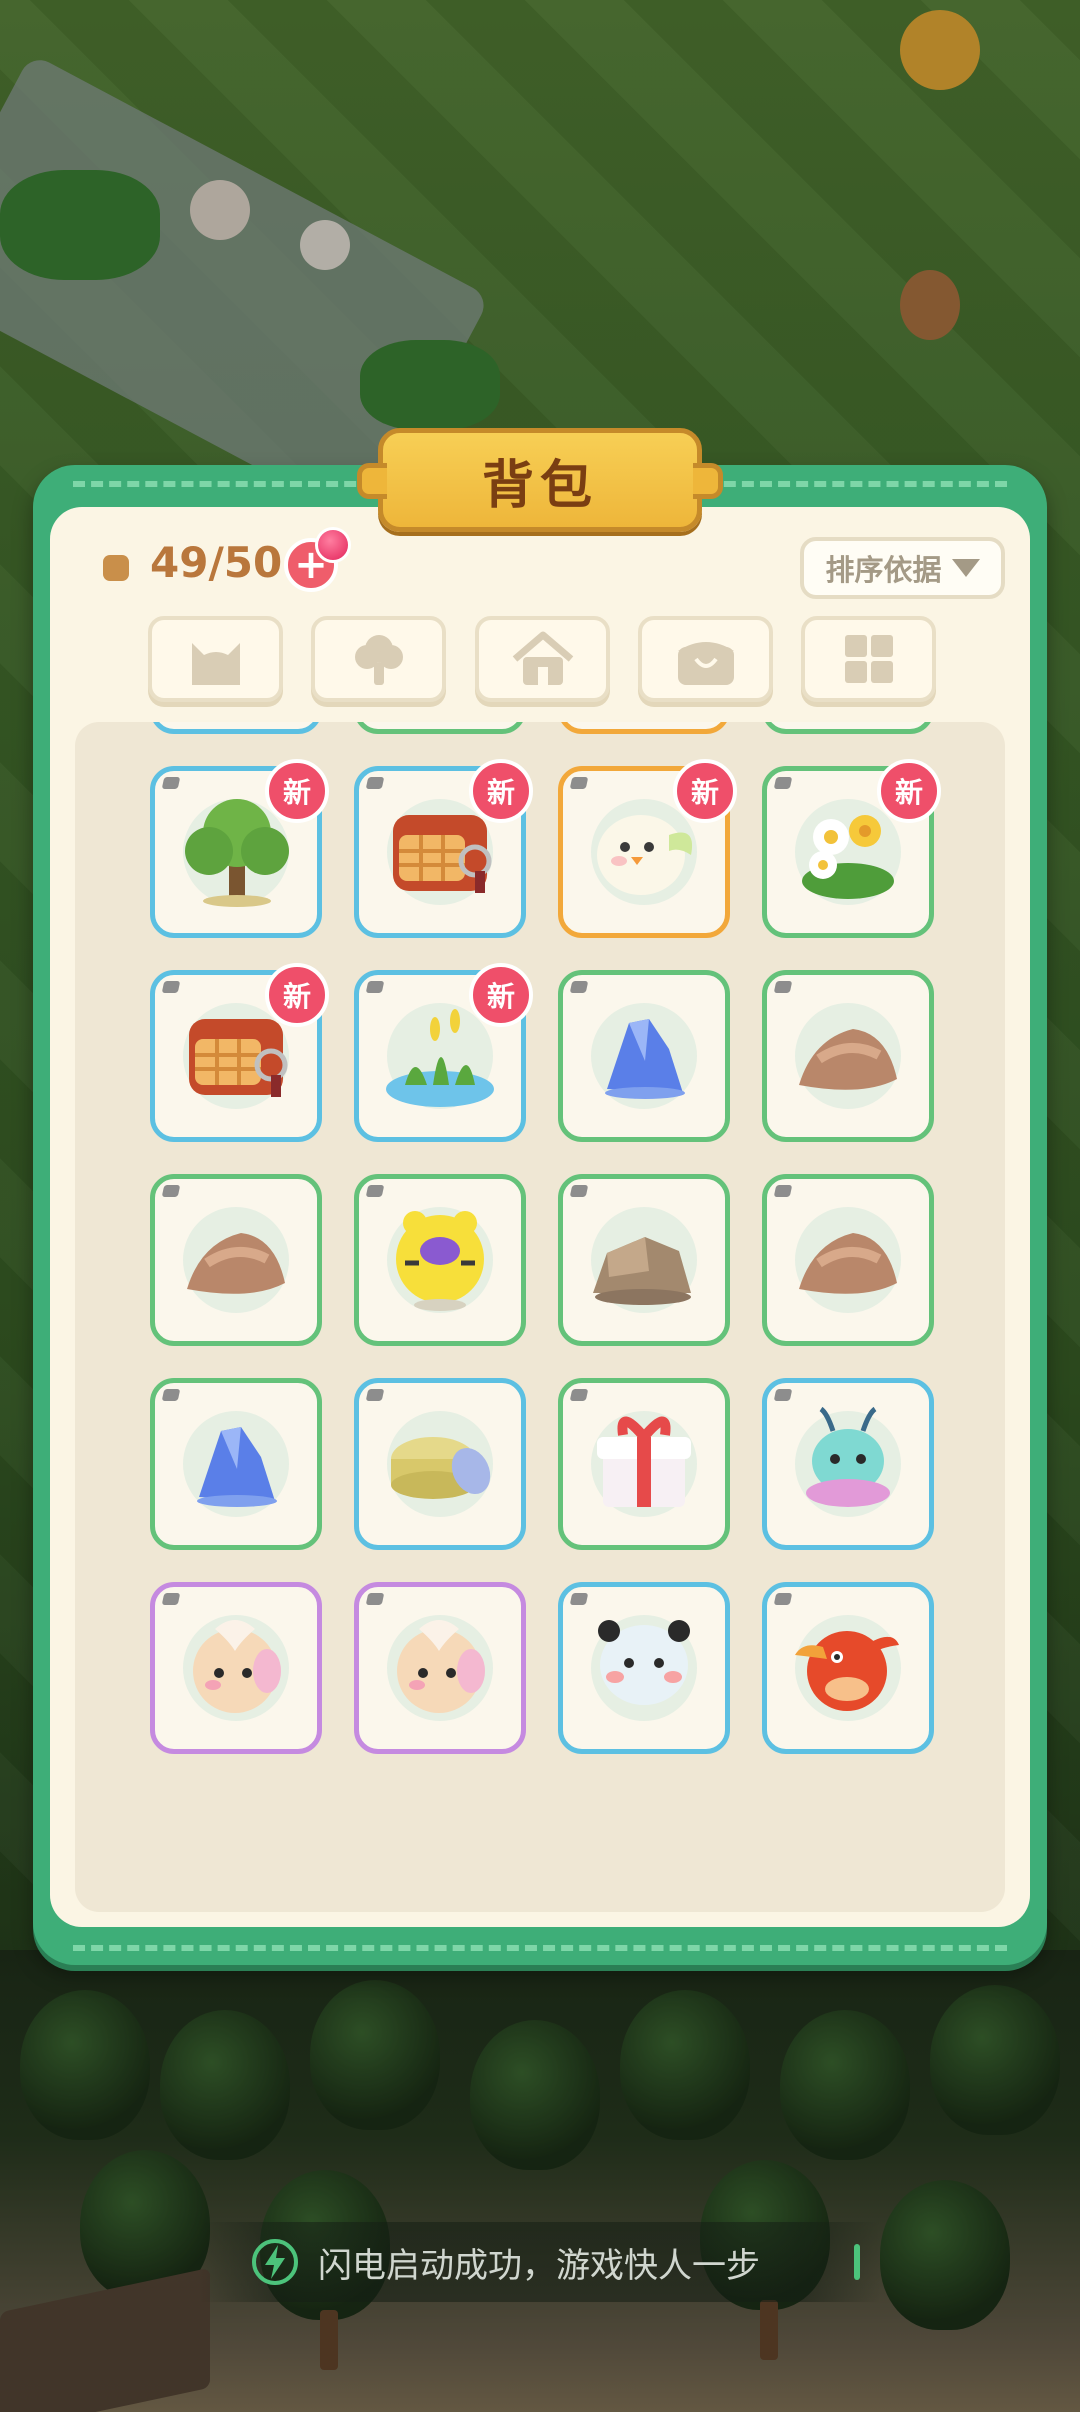 Image resolution: width=1080 pixels, height=2412 pixels. What do you see at coordinates (847, 1671) in the screenshot?
I see `red-bird-icon` at bounding box center [847, 1671].